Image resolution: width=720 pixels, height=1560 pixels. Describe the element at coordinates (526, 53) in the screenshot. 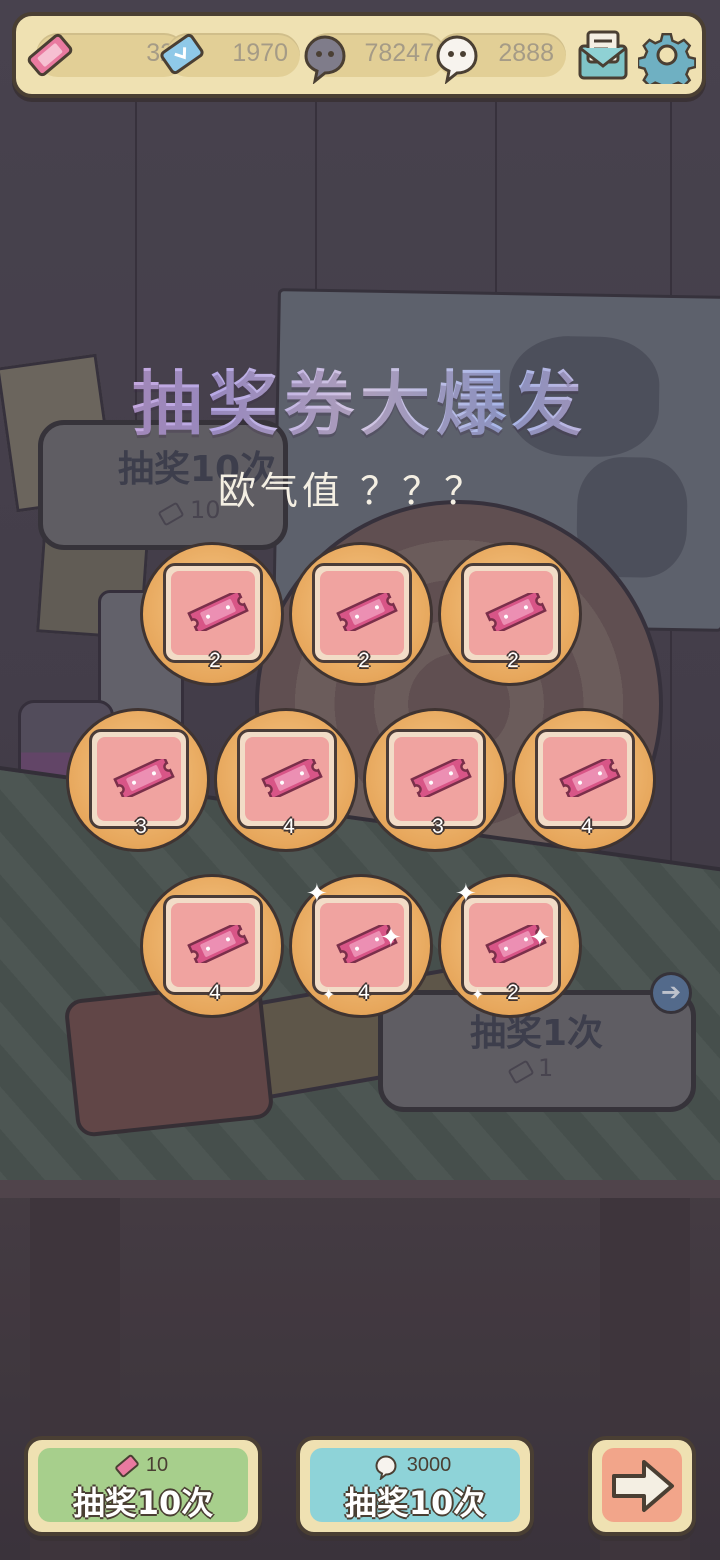

I see `white-ghost-count: 2888` at that location.